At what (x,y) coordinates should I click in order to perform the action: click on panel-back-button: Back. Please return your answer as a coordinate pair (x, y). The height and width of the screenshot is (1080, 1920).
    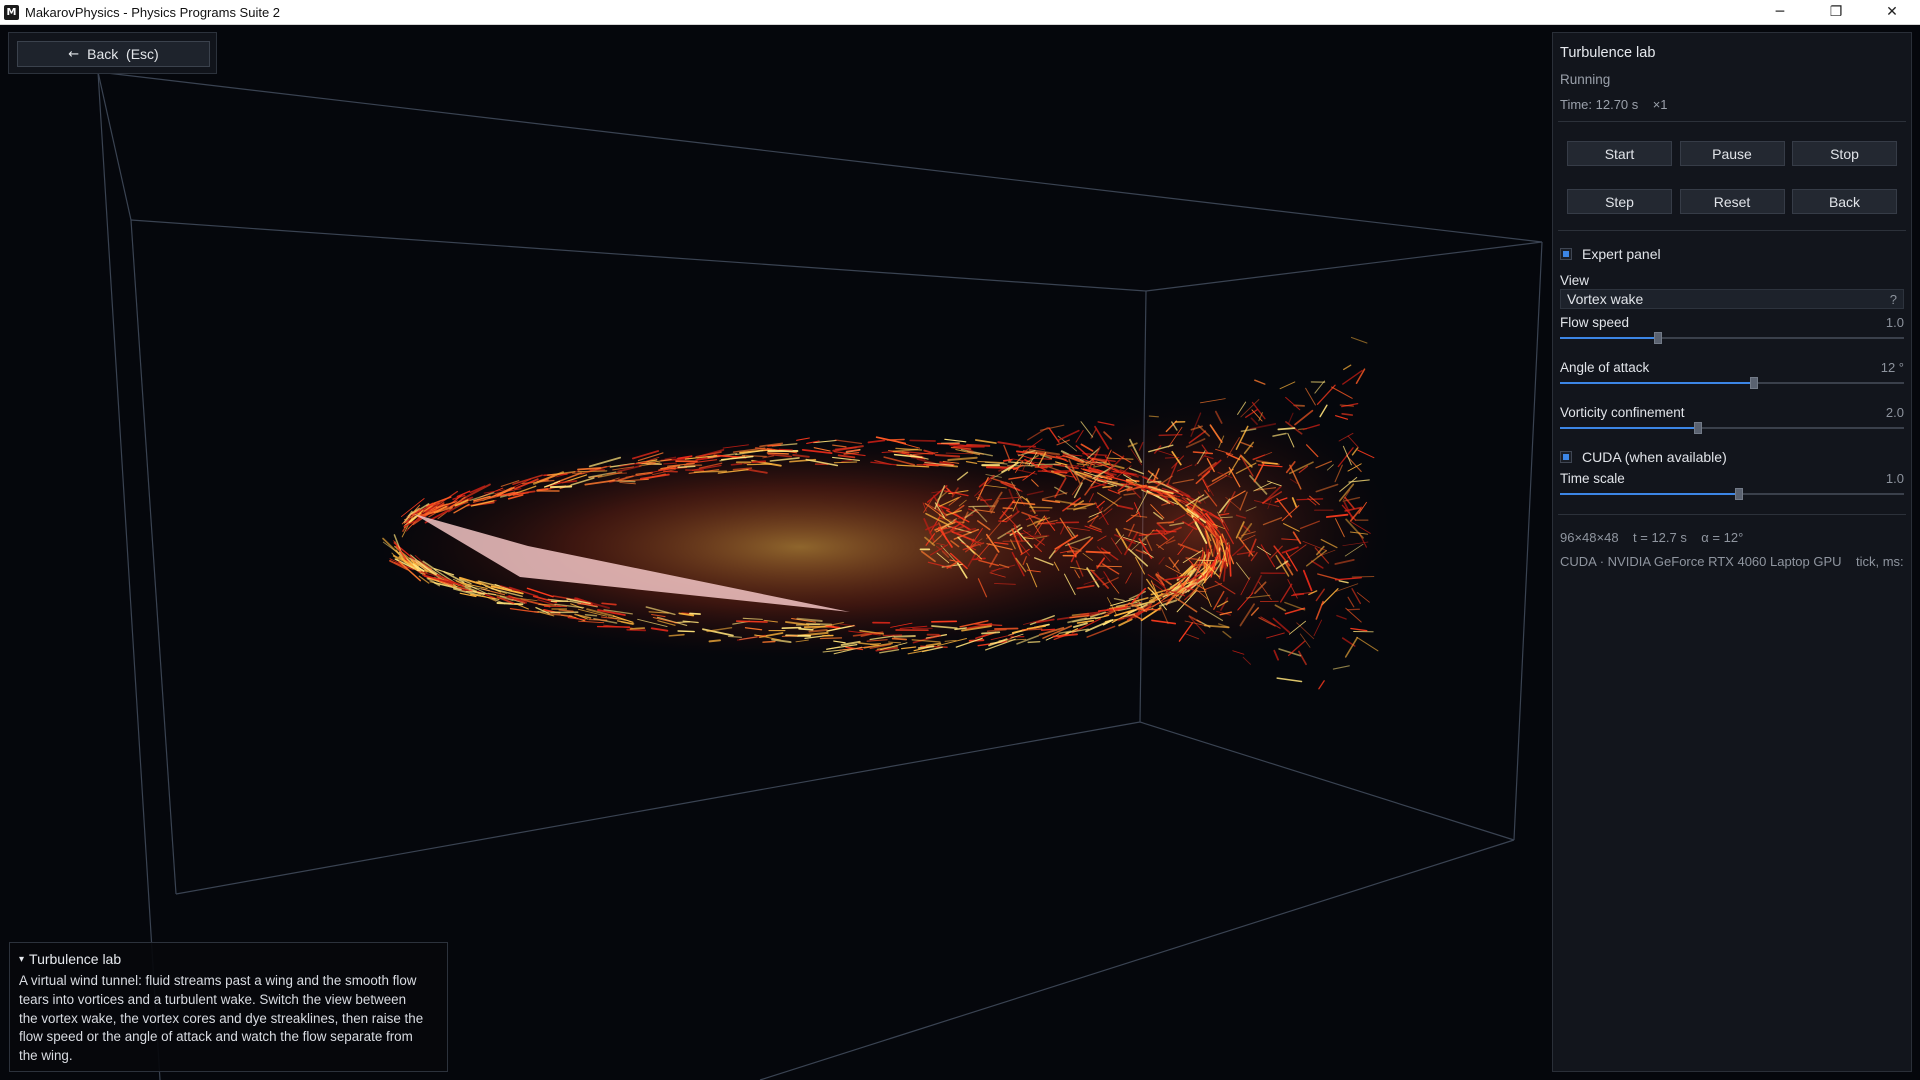
    Looking at the image, I should click on (1844, 201).